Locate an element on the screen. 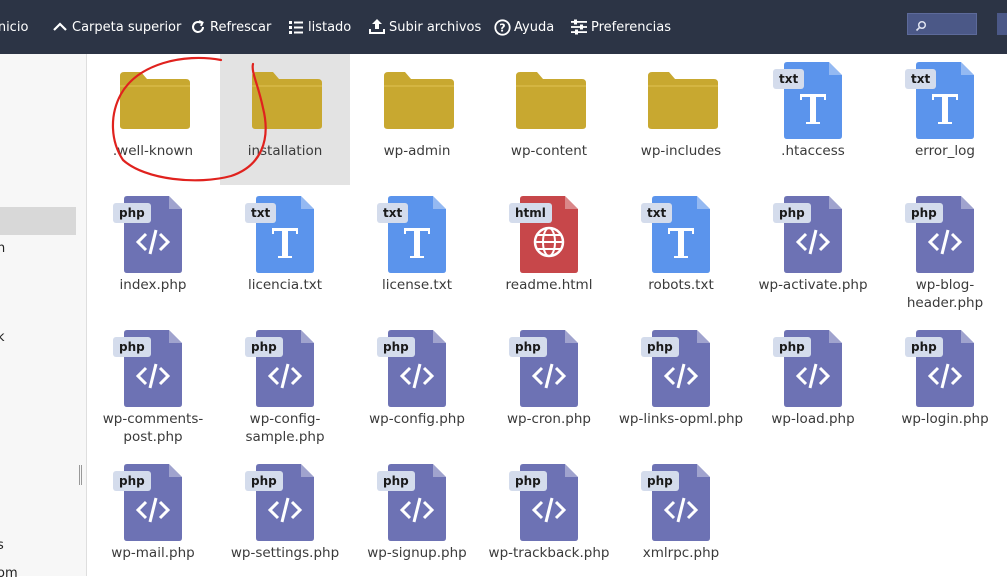 The height and width of the screenshot is (581, 1007). file-item: txt .htaccess is located at coordinates (813, 107).